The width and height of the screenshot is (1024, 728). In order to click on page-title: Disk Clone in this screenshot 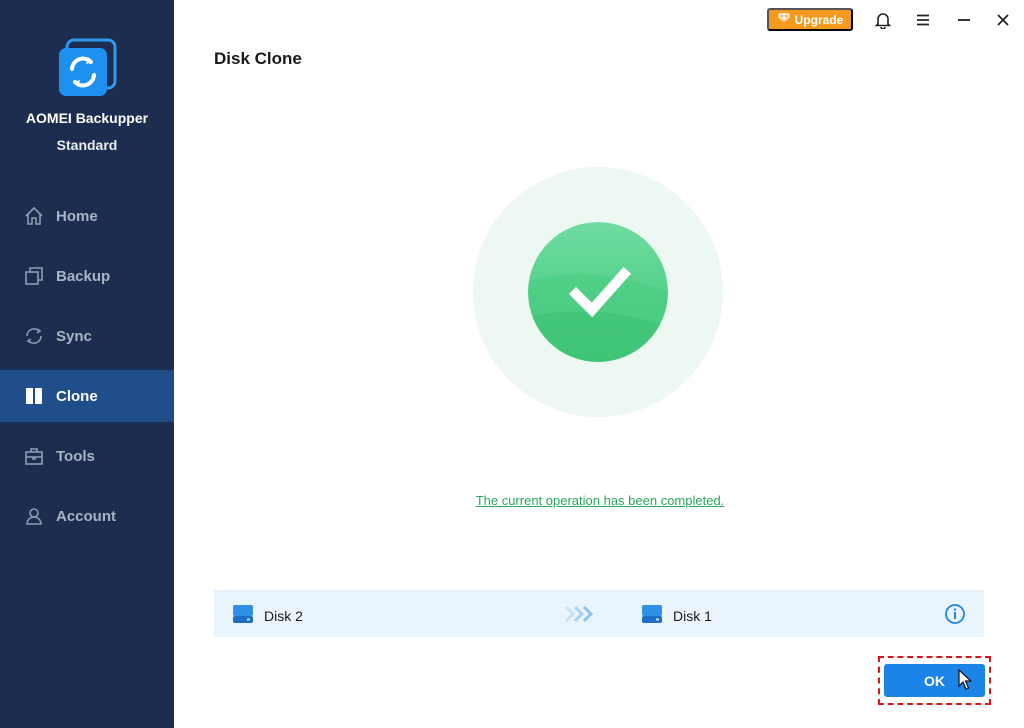, I will do `click(258, 58)`.